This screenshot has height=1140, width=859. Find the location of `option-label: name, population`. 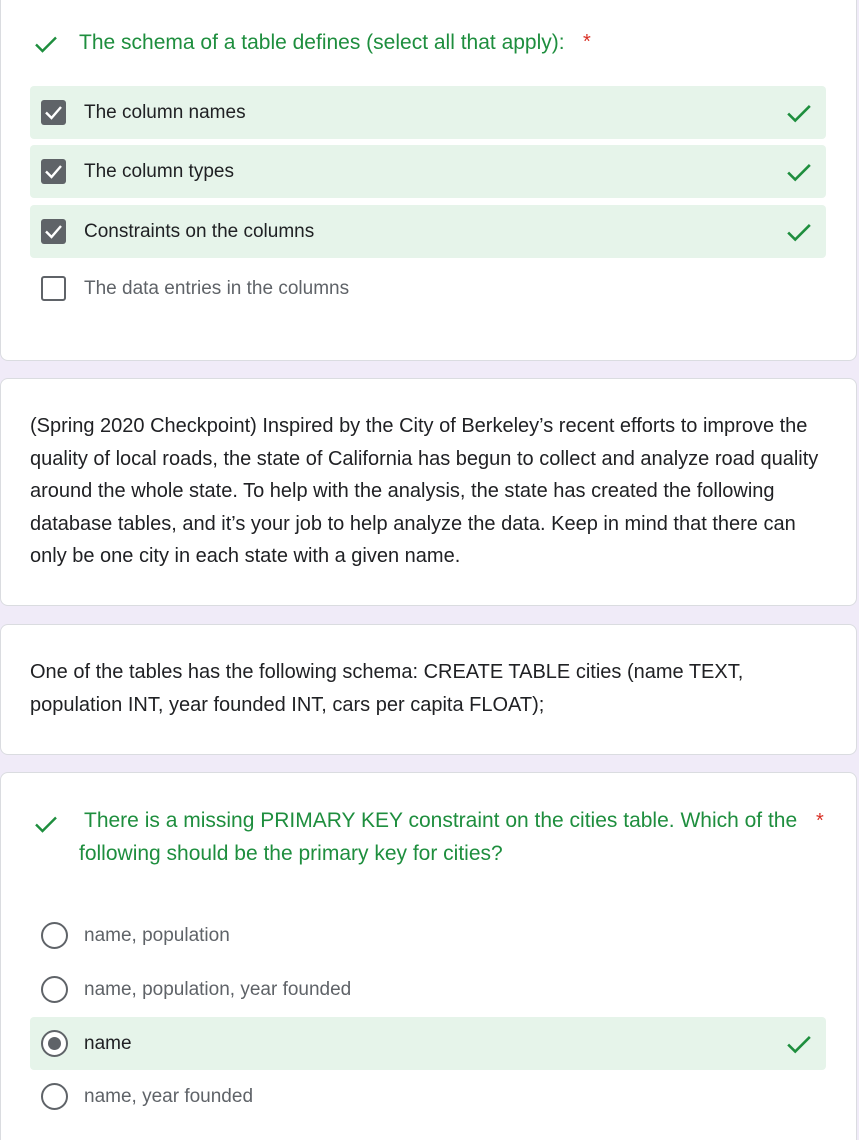

option-label: name, population is located at coordinates (157, 935).